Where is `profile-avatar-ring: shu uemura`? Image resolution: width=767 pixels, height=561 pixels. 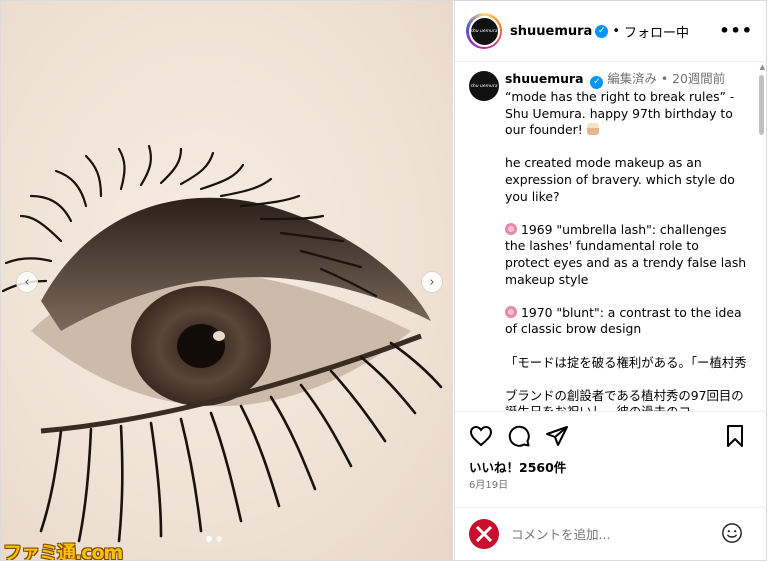
profile-avatar-ring: shu uemura is located at coordinates (484, 31).